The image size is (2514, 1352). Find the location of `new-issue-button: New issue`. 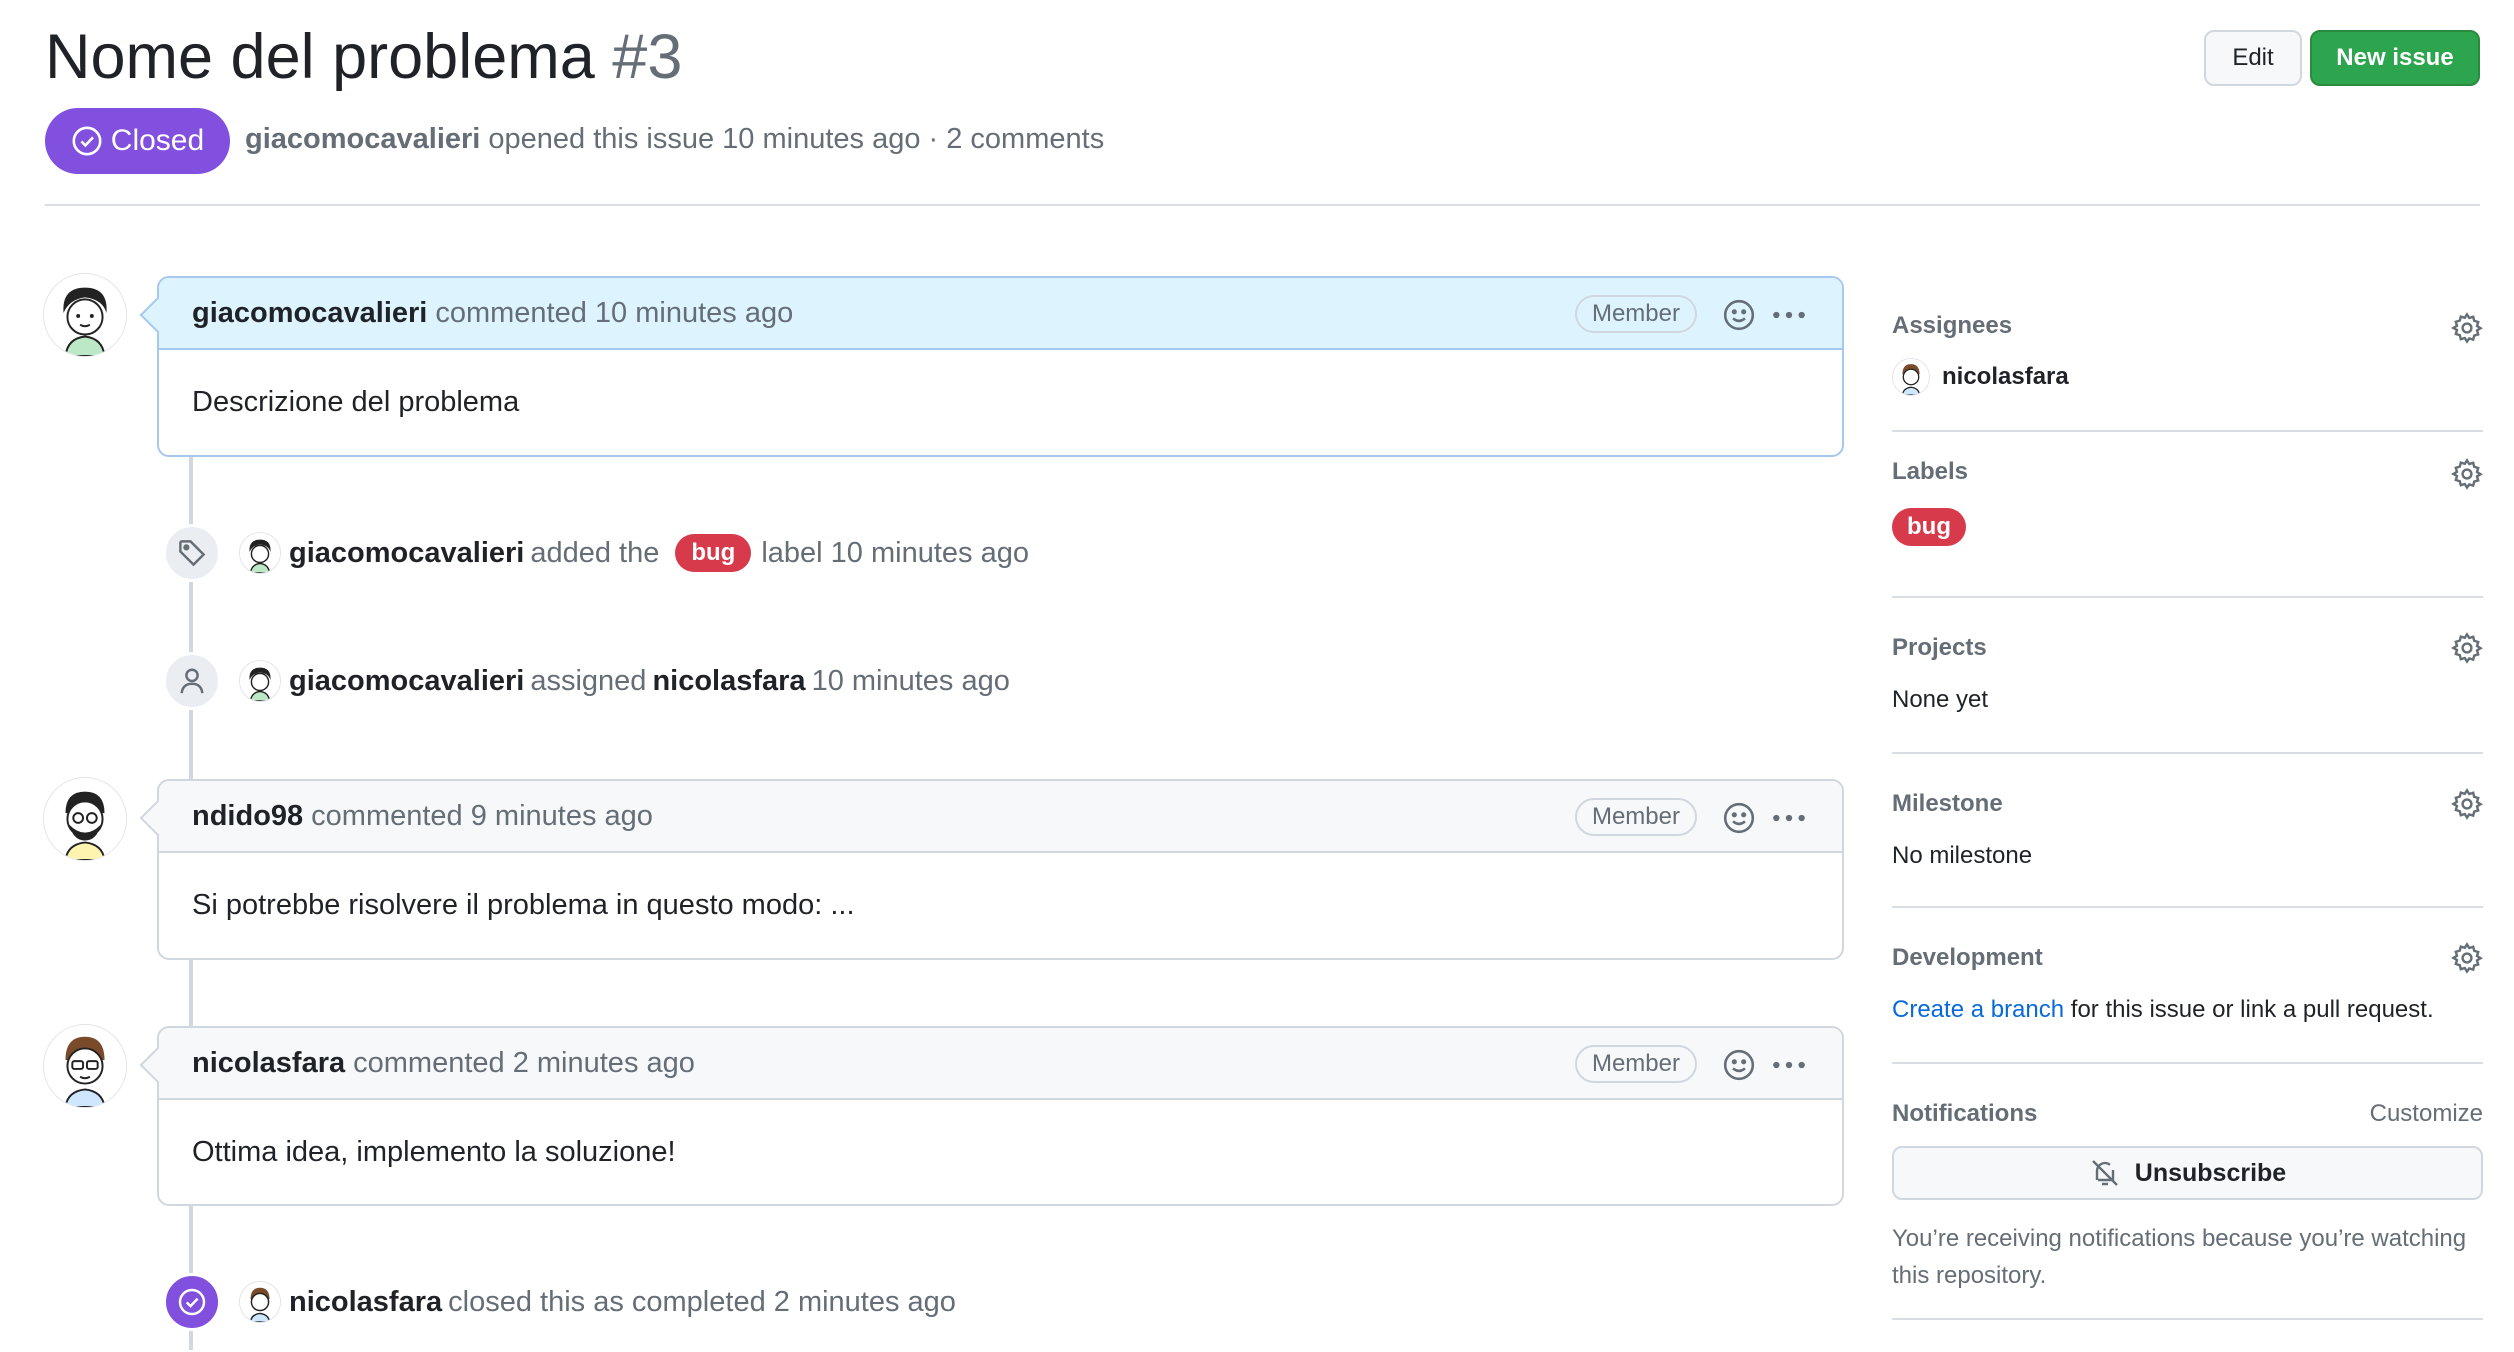

new-issue-button: New issue is located at coordinates (2395, 58).